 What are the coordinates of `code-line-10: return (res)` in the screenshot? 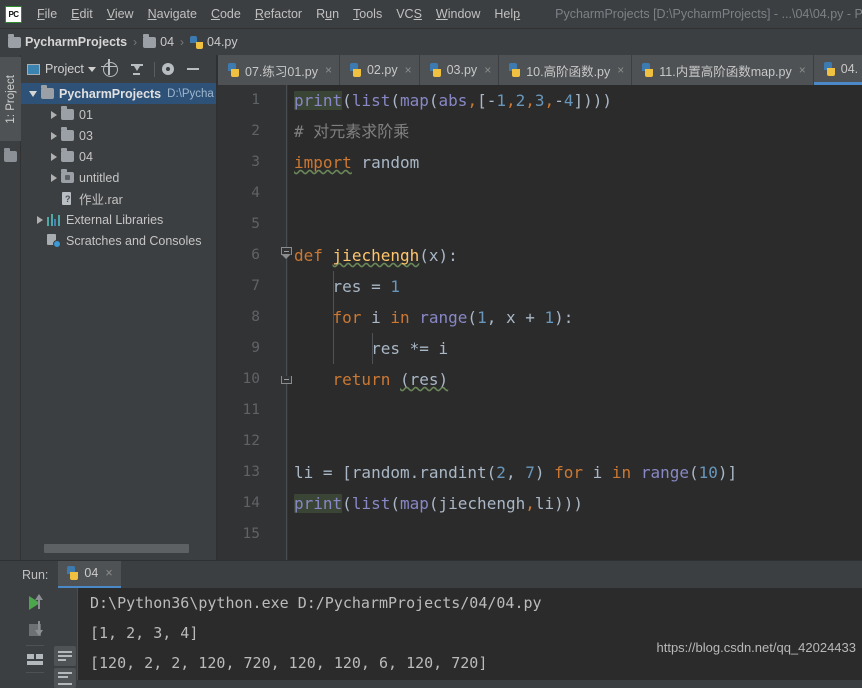 It's located at (390, 379).